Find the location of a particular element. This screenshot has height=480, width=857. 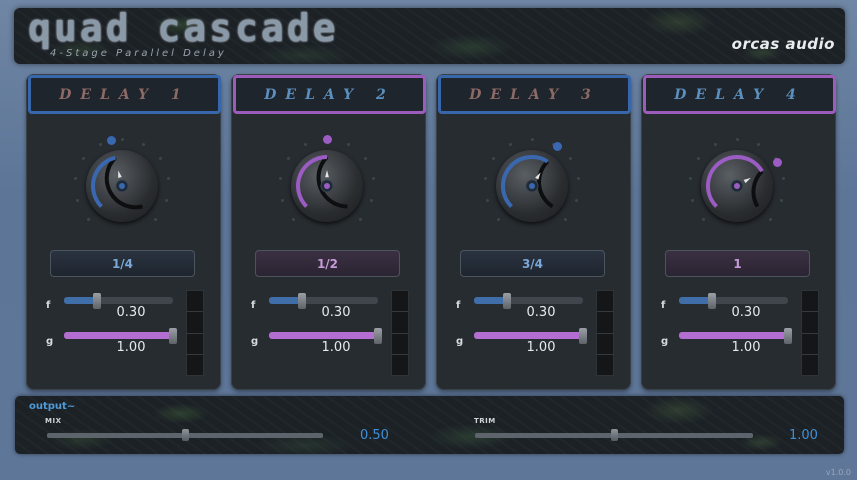

delay-panel-1: DELAY 1 1/4 f 0.30 g 1.00 is located at coordinates (123, 232).